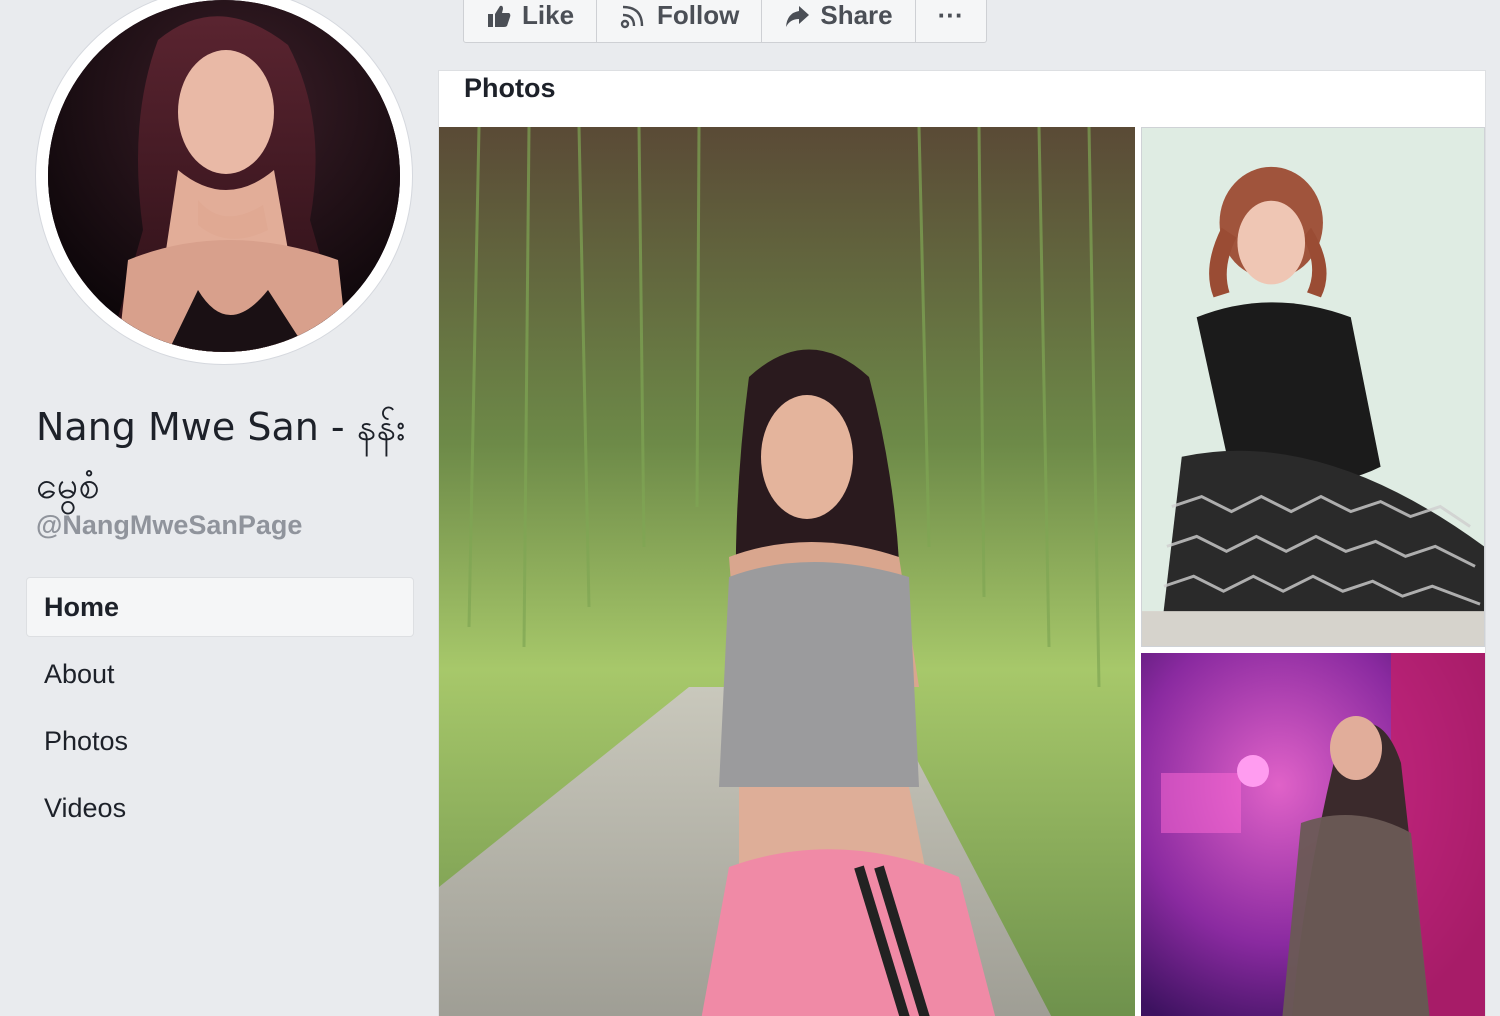 This screenshot has width=1500, height=1016. Describe the element at coordinates (169, 525) in the screenshot. I see `page-handle: @NangMweSanPage` at that location.